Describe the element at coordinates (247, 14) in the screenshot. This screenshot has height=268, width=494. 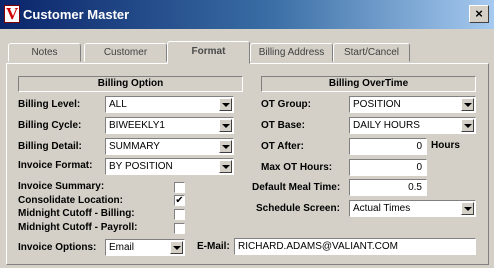
I see `title-bar: V Customer Master ×` at that location.